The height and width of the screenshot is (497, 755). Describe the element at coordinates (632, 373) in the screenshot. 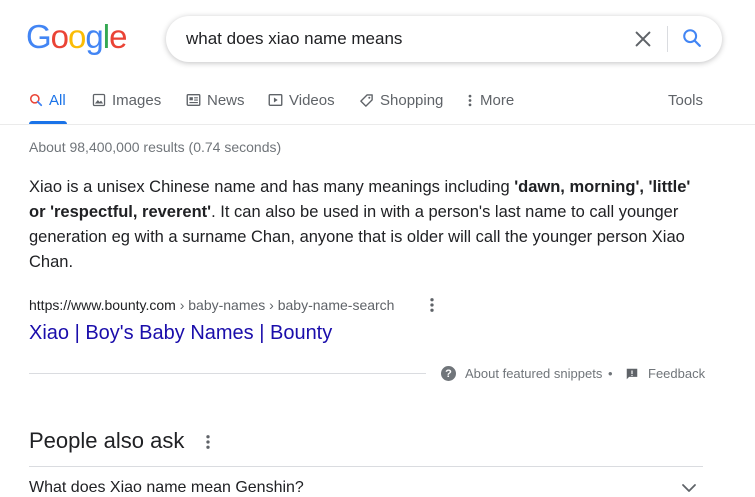

I see `feedback-icon` at that location.